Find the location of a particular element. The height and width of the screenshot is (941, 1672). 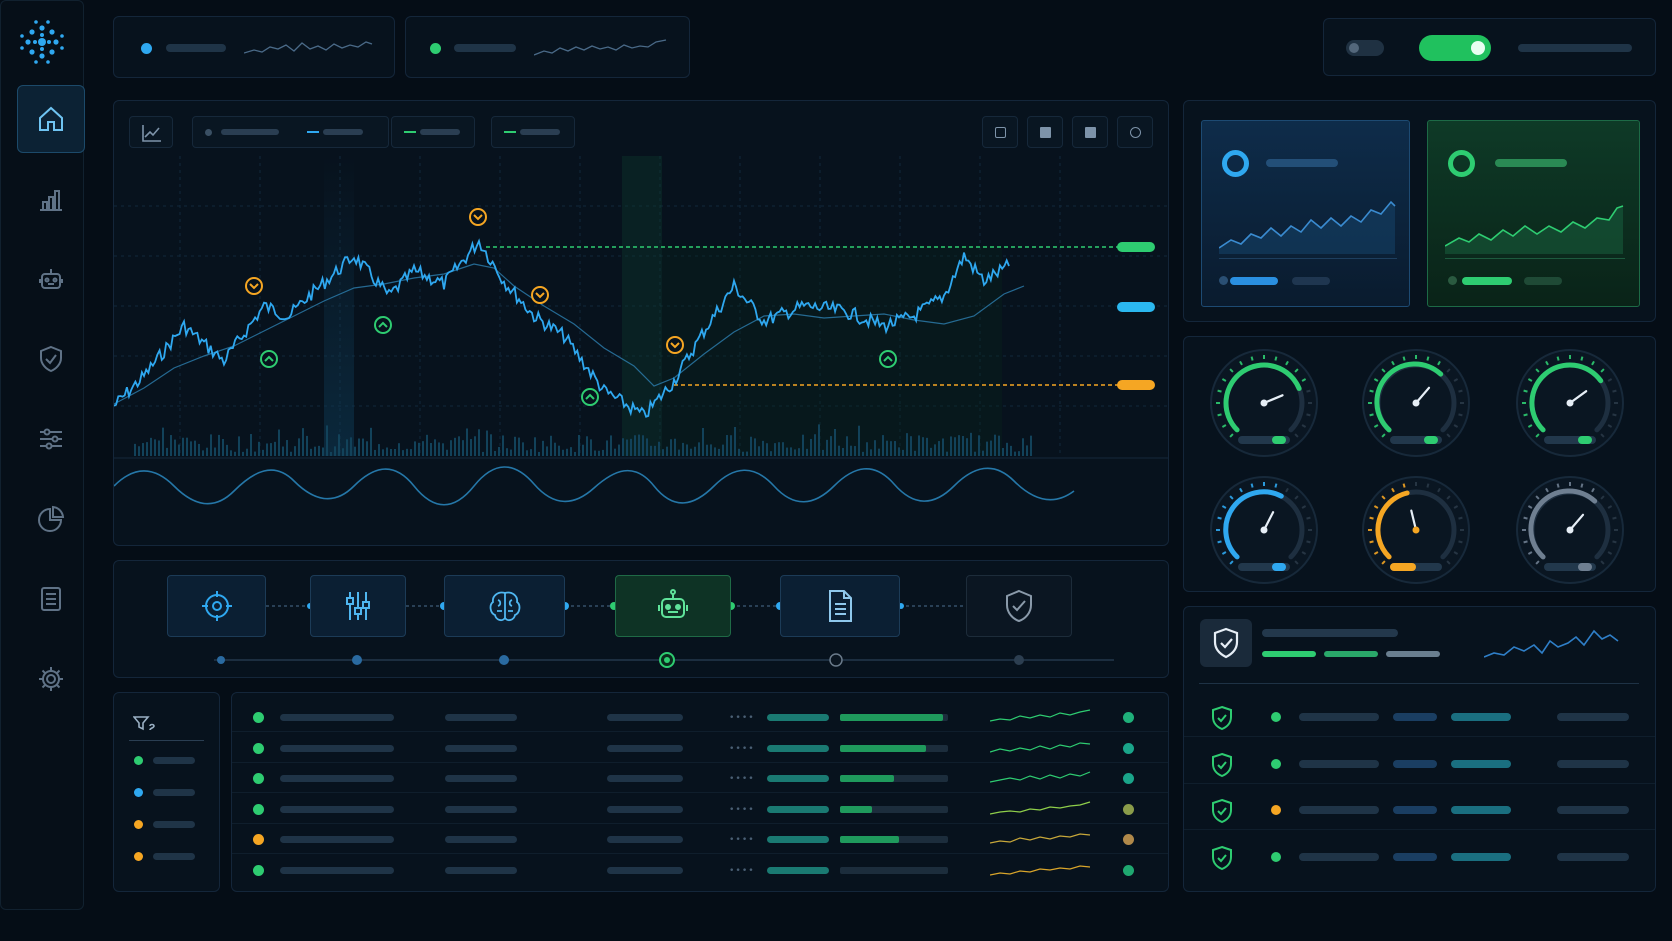

security-shield-badge is located at coordinates (1226, 643).